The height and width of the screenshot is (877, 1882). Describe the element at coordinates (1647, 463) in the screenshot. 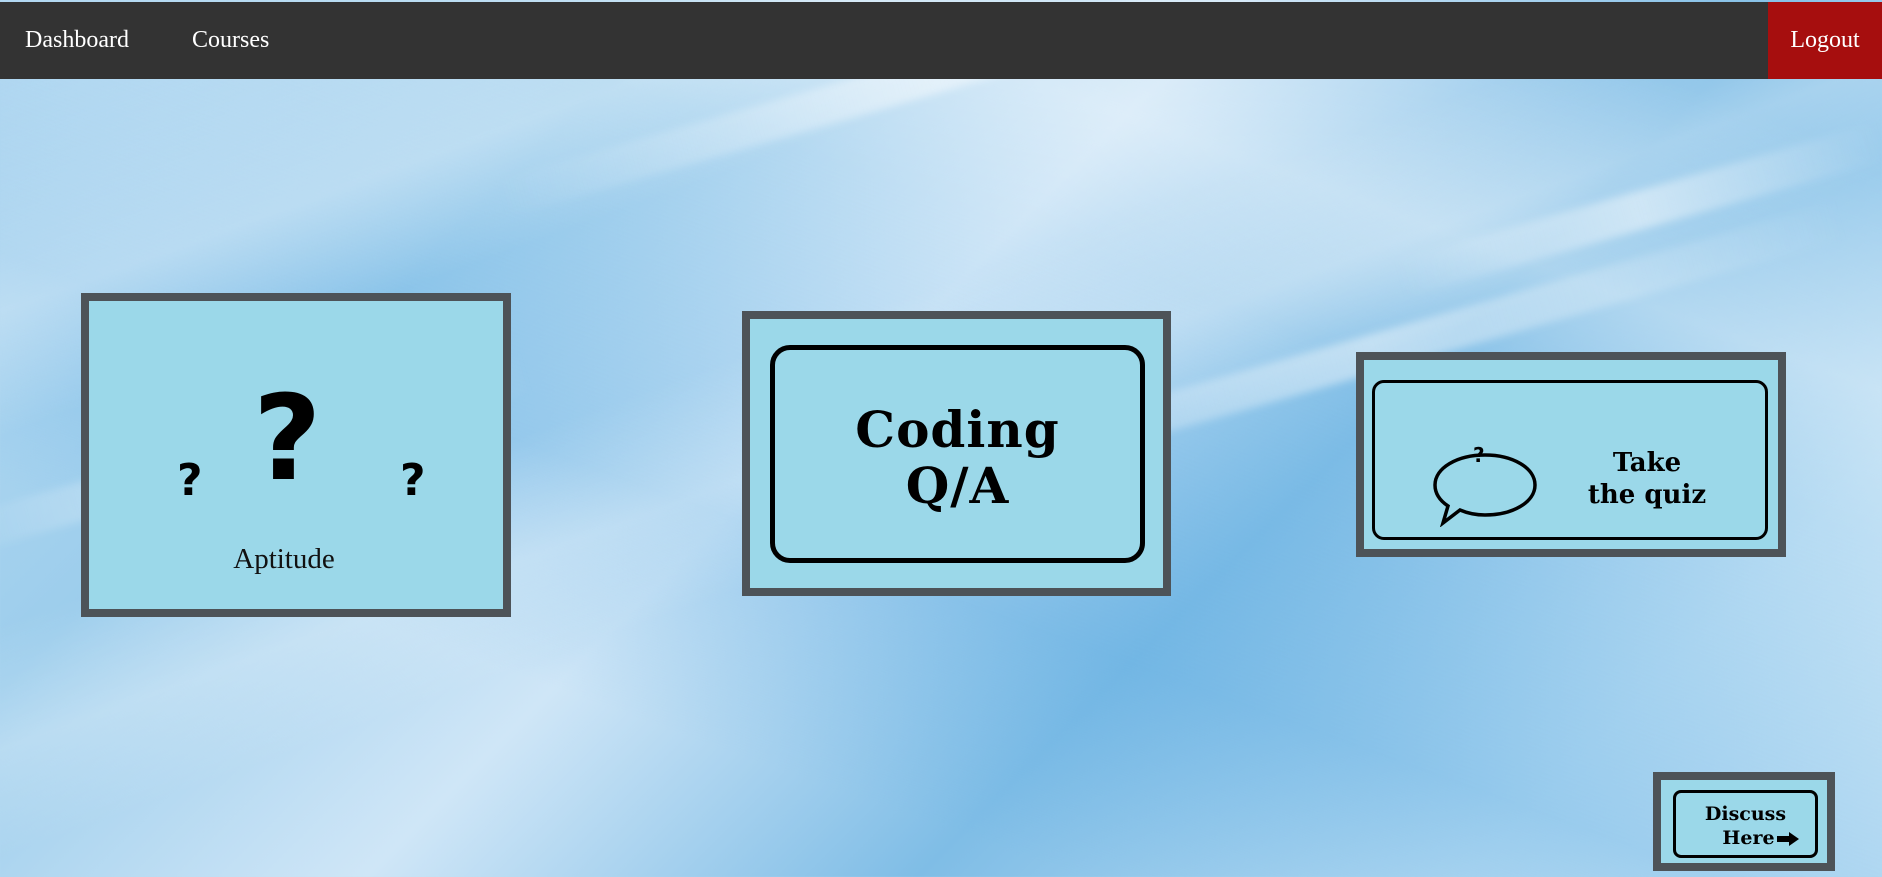

I see `quiz-label-line1: Take` at that location.